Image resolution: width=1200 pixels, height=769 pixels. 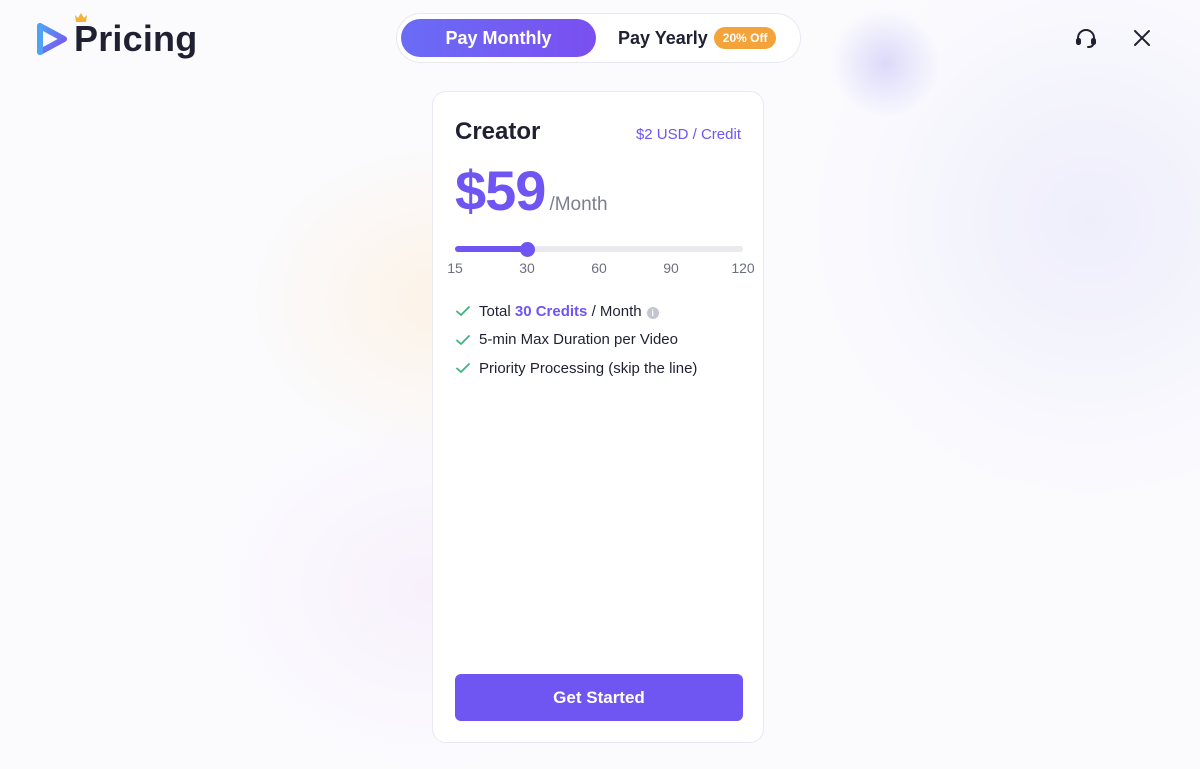 What do you see at coordinates (588, 368) in the screenshot?
I see `feature-text: Priority Processing (skip the line)` at bounding box center [588, 368].